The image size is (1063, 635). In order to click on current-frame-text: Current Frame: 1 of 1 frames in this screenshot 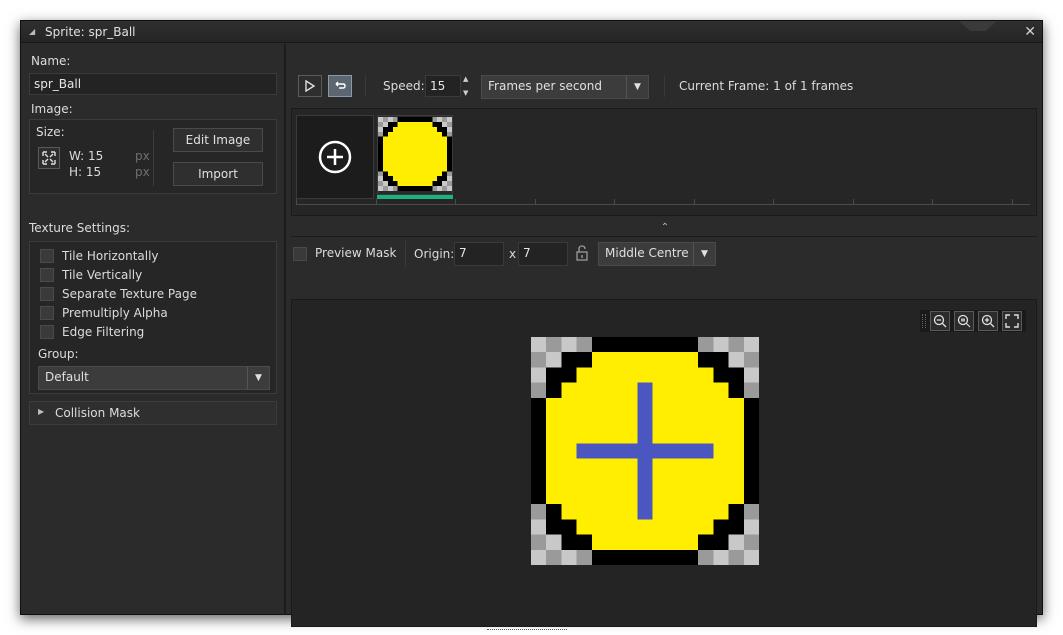, I will do `click(766, 86)`.